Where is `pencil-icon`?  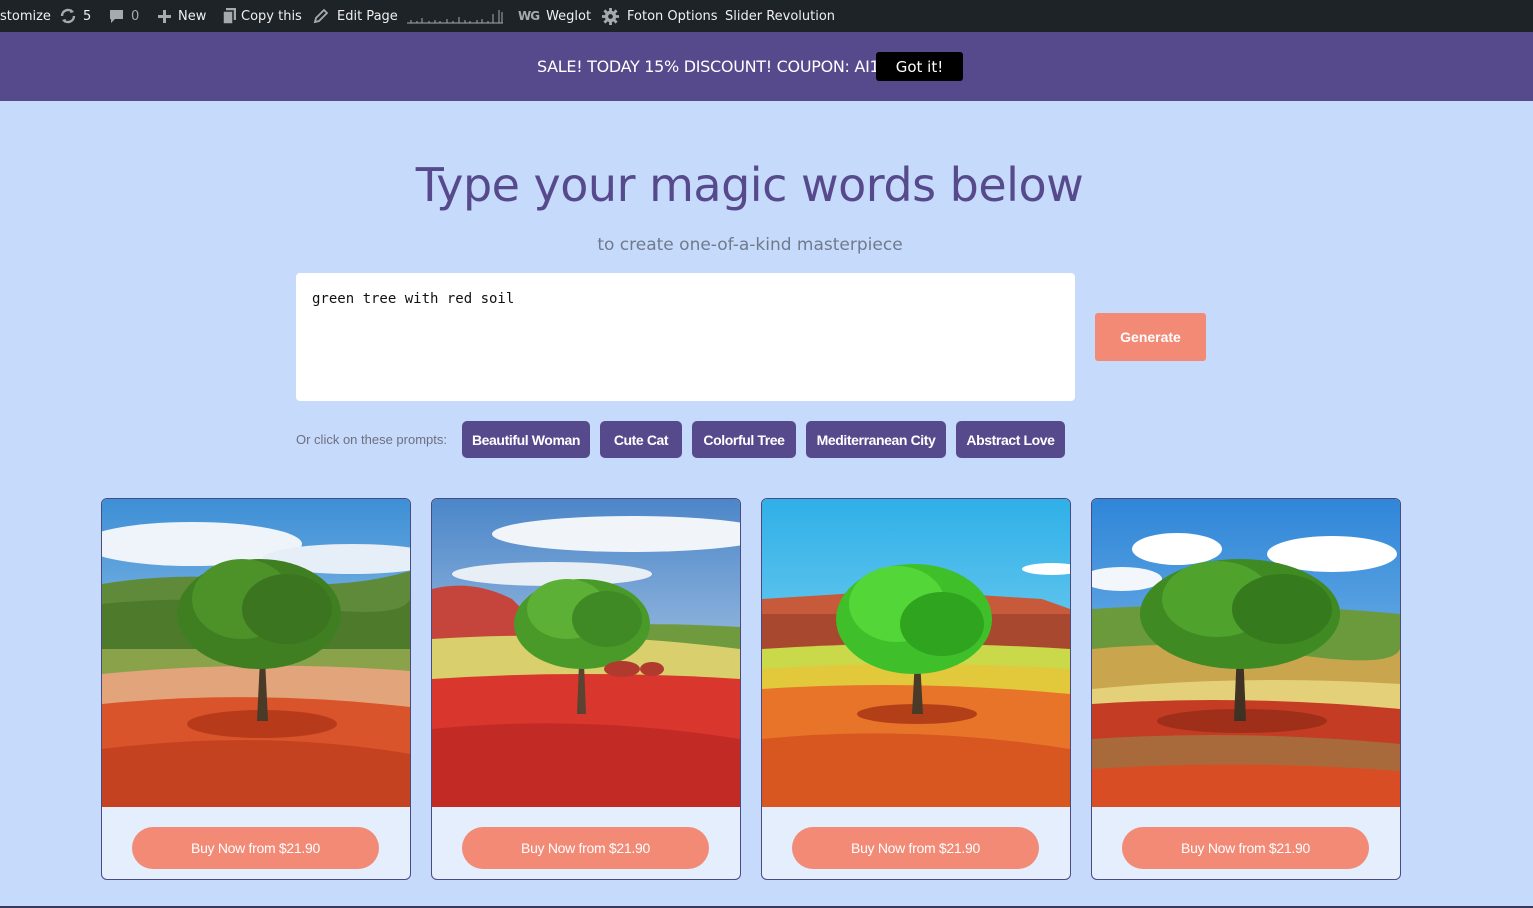 pencil-icon is located at coordinates (321, 16).